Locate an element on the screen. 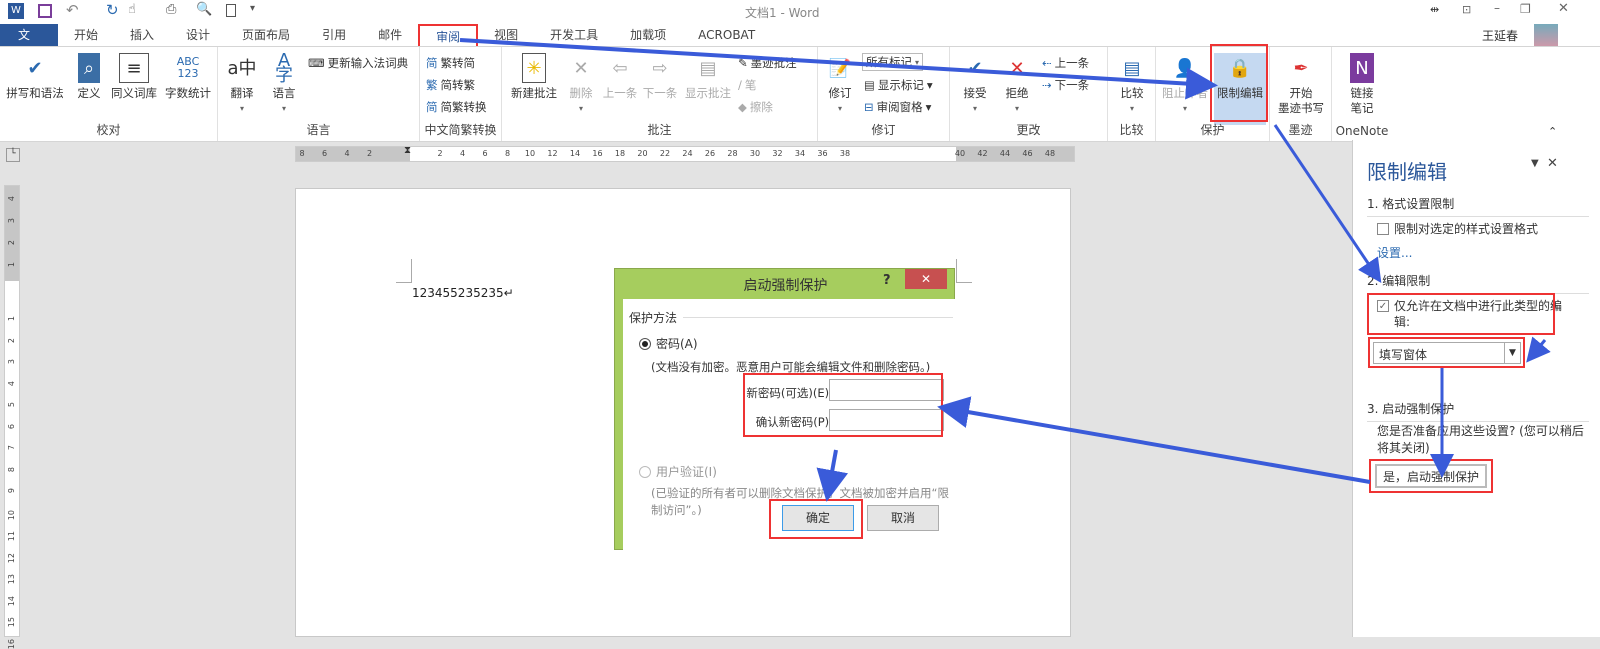 The width and height of the screenshot is (1600, 649). avatar is located at coordinates (1546, 35).